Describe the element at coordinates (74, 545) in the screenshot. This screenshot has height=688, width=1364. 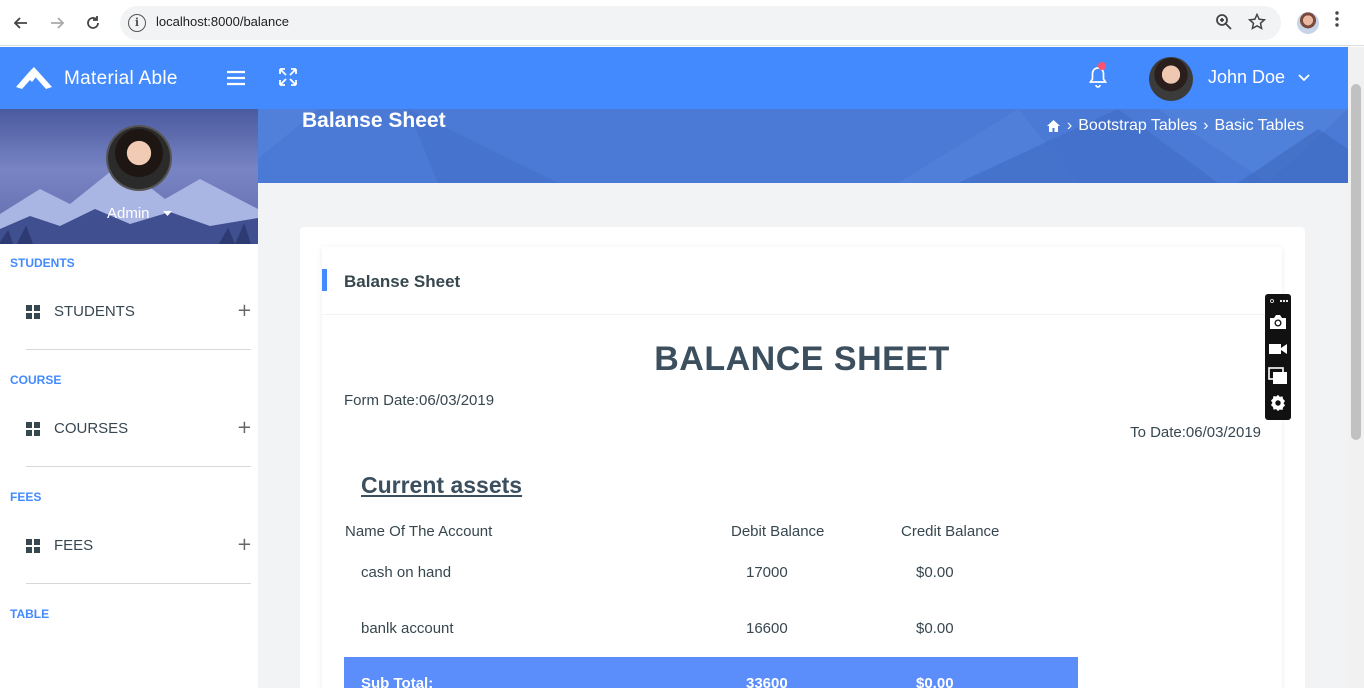
I see `sidebar-item-label: FEES` at that location.